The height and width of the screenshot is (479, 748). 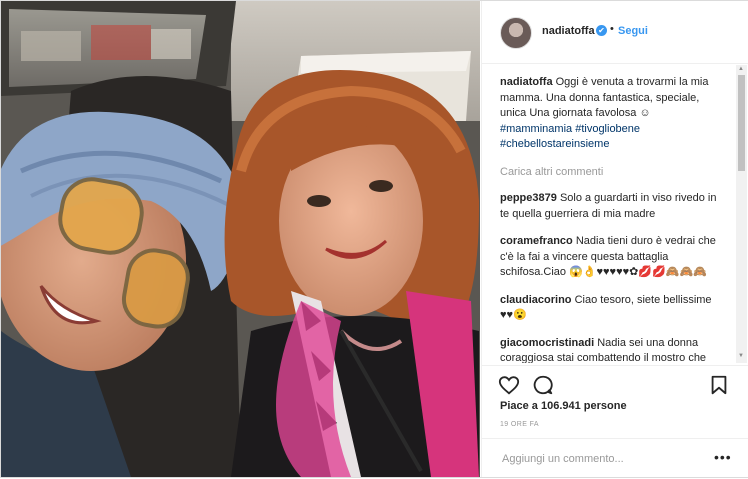 What do you see at coordinates (536, 129) in the screenshot?
I see `hashtag-link: #mamminamia` at bounding box center [536, 129].